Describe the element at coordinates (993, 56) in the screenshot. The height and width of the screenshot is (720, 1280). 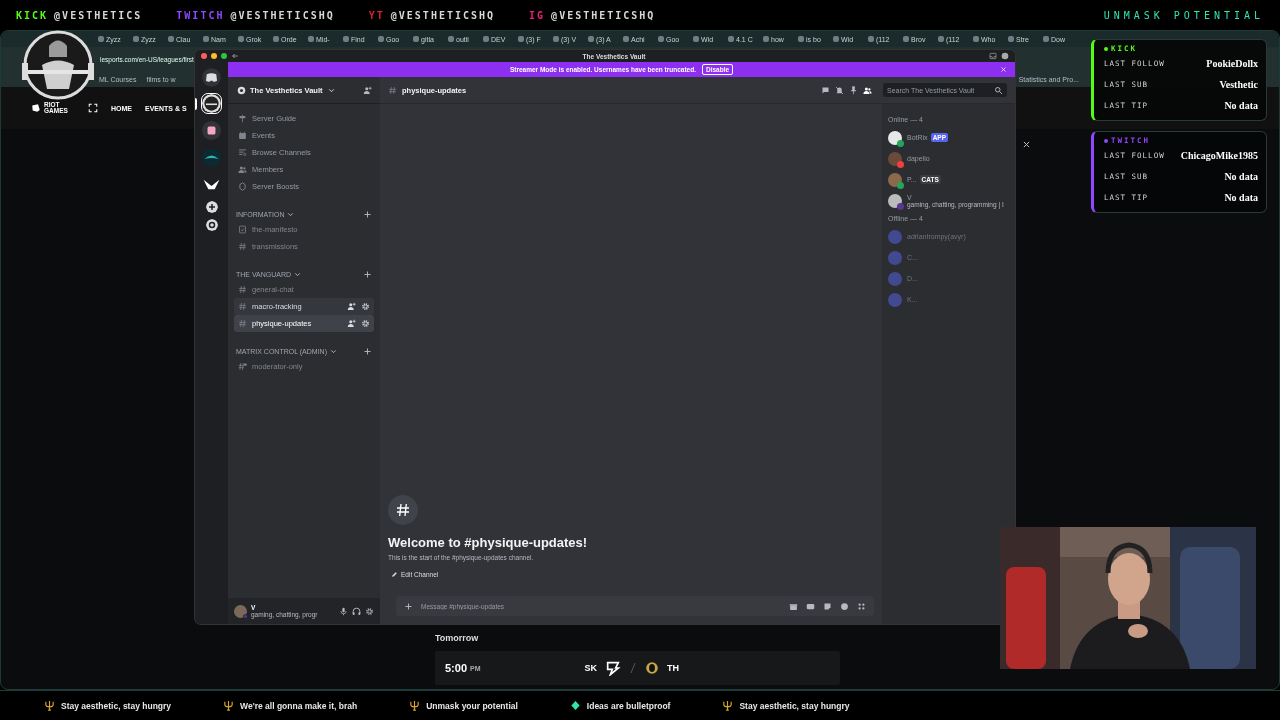
I see `inbox-icon` at that location.